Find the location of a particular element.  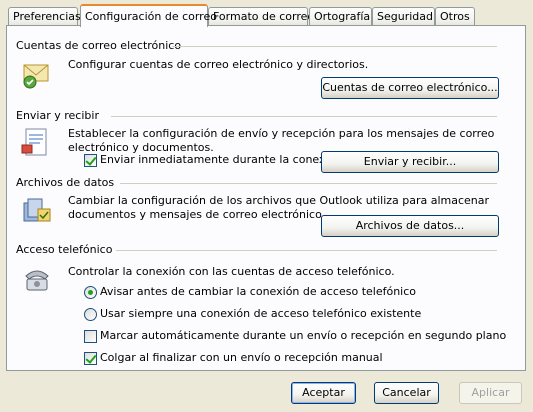

tab-formato-de-correo: Formato de correo is located at coordinates (261, 16).